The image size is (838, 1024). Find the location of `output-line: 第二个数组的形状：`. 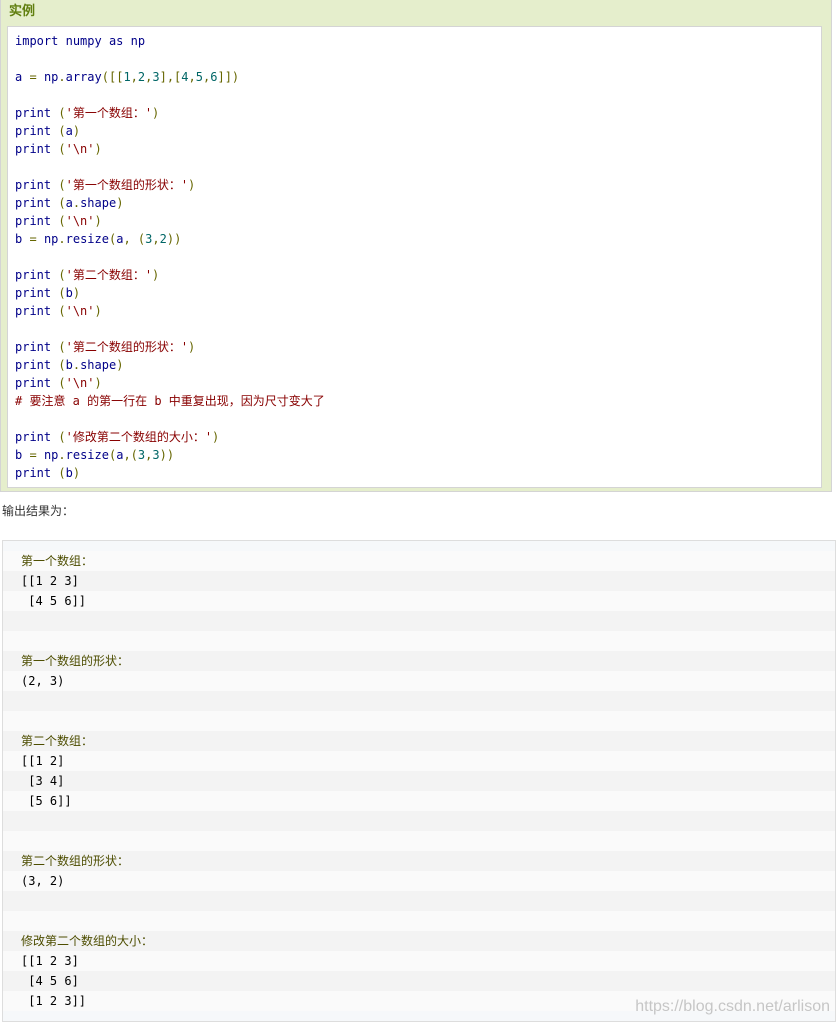

output-line: 第二个数组的形状： is located at coordinates (419, 861).